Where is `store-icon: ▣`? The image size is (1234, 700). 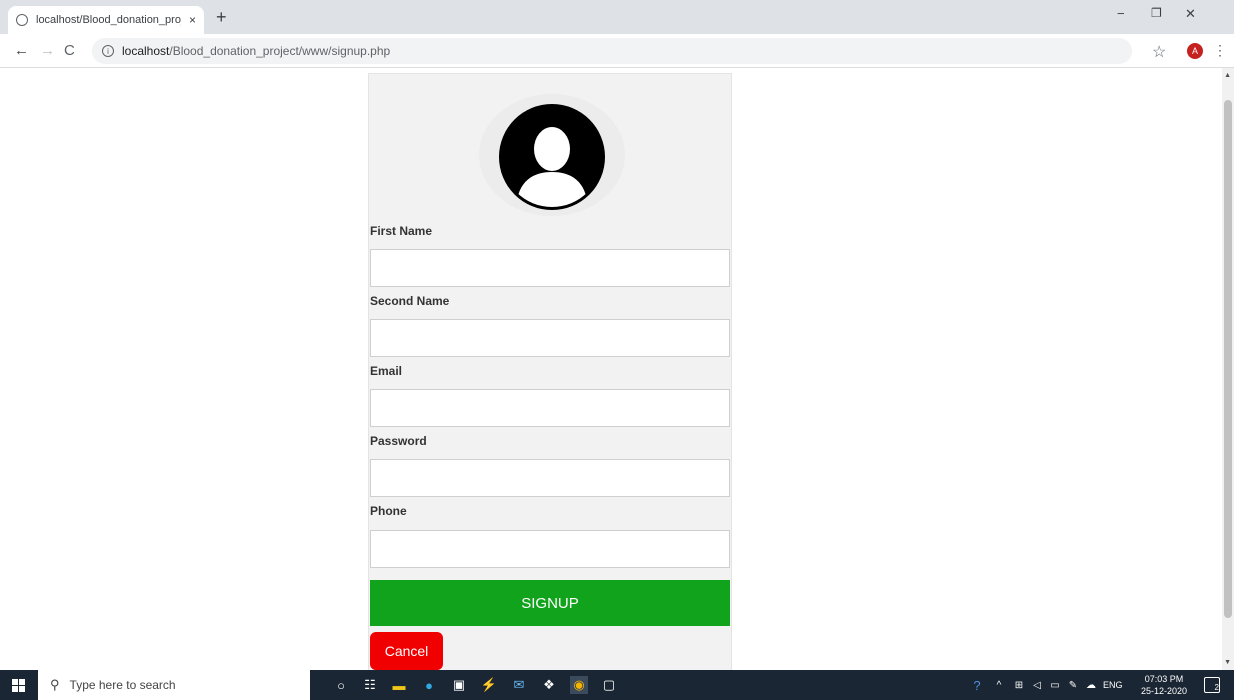 store-icon: ▣ is located at coordinates (459, 685).